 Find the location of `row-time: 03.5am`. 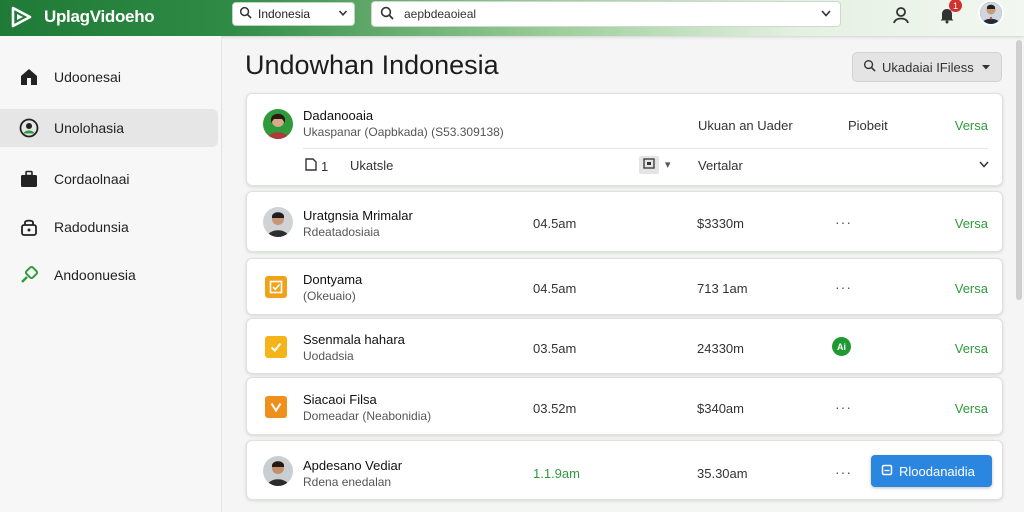

row-time: 03.5am is located at coordinates (555, 348).